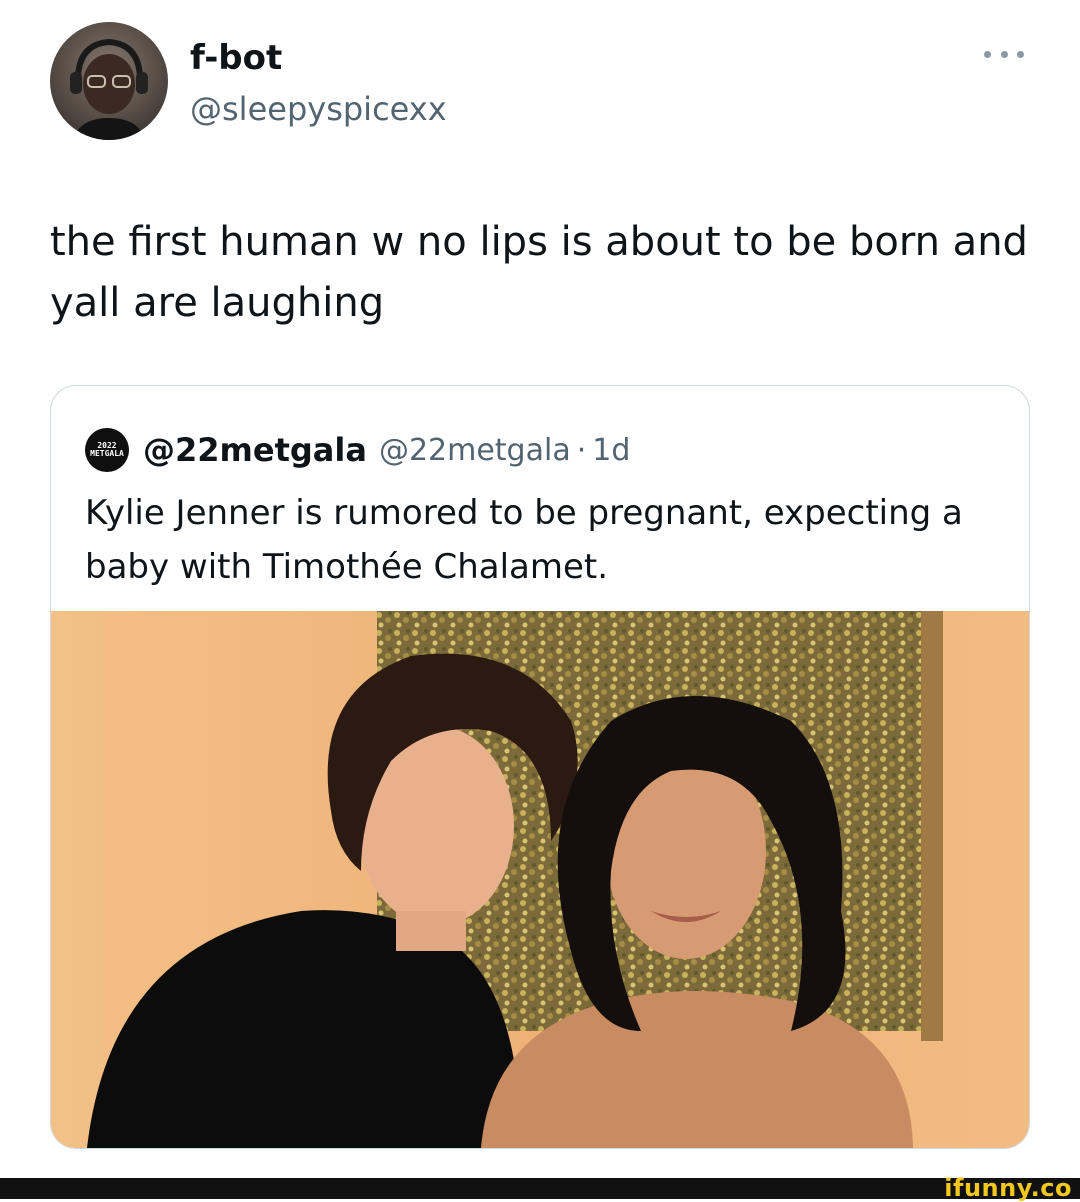 The width and height of the screenshot is (1080, 1202). I want to click on quoted-avatar: 2022 METGALA, so click(107, 450).